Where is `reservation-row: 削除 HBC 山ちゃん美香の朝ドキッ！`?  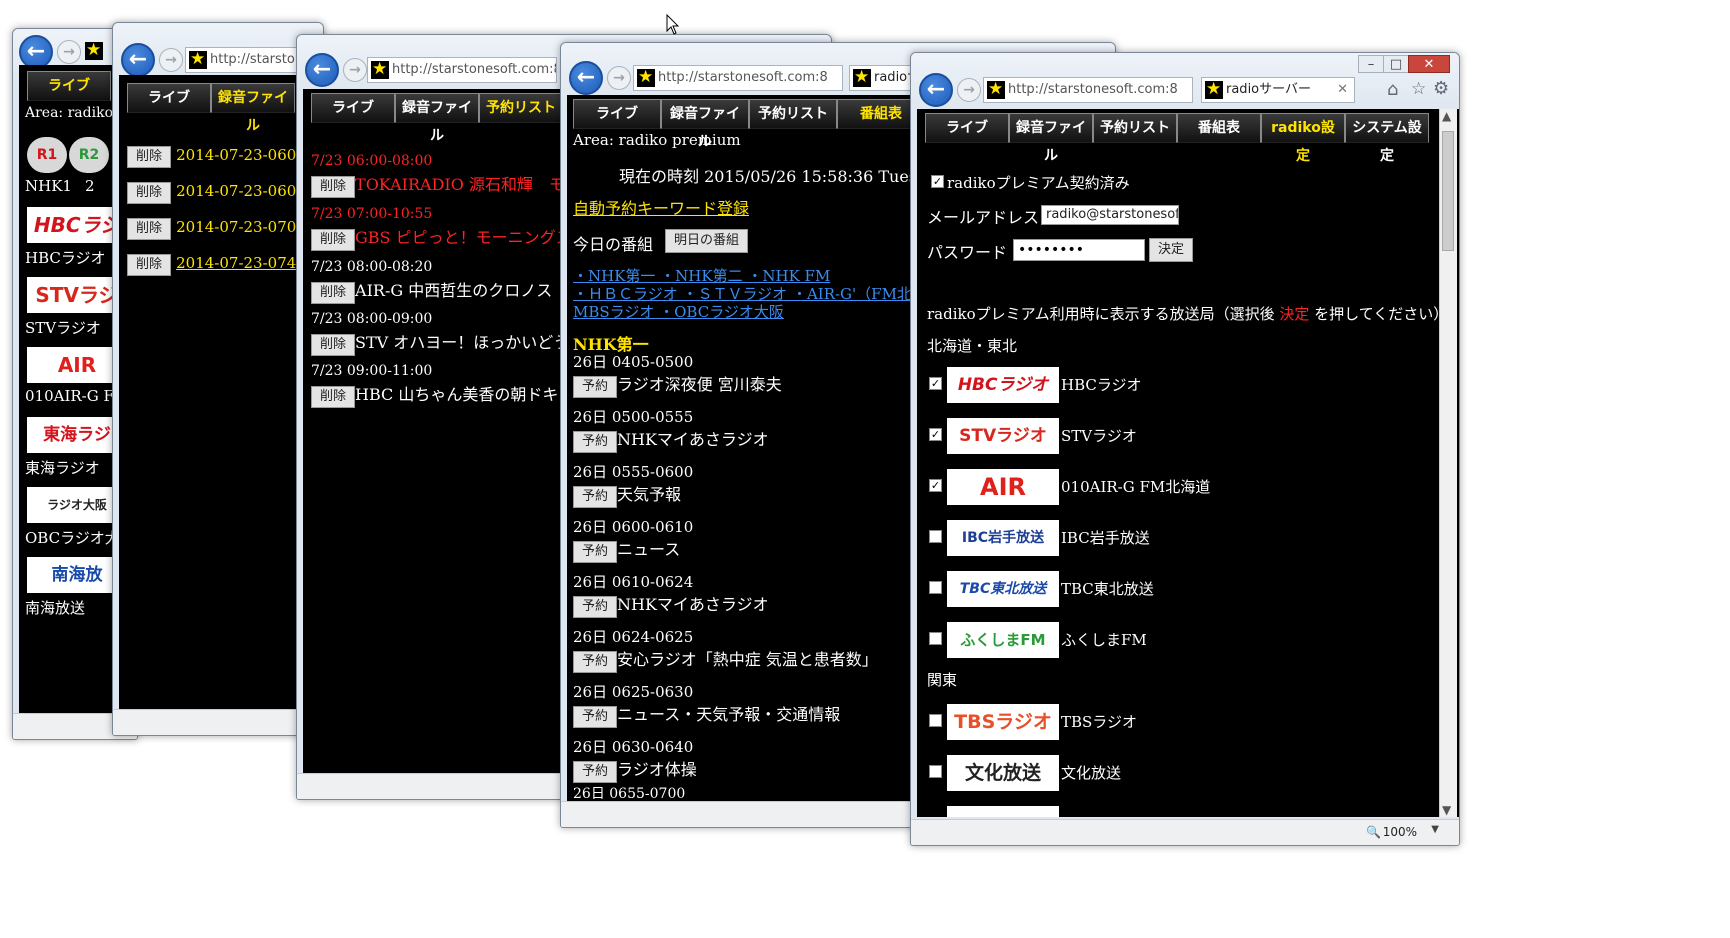
reservation-row: 削除 HBC 山ちゃん美香の朝ドキッ！ is located at coordinates (450, 394).